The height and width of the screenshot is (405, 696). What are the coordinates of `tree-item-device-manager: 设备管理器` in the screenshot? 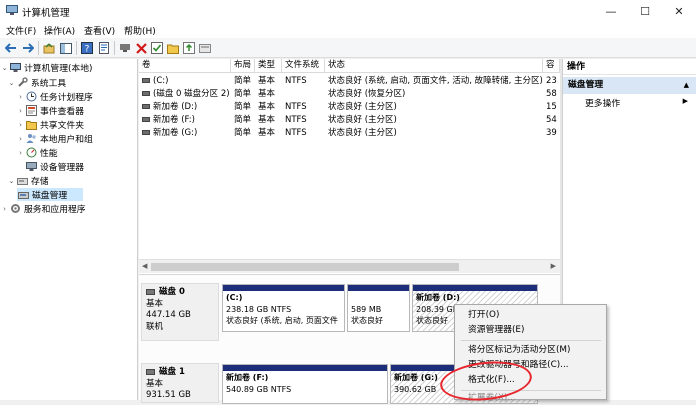 It's located at (54, 166).